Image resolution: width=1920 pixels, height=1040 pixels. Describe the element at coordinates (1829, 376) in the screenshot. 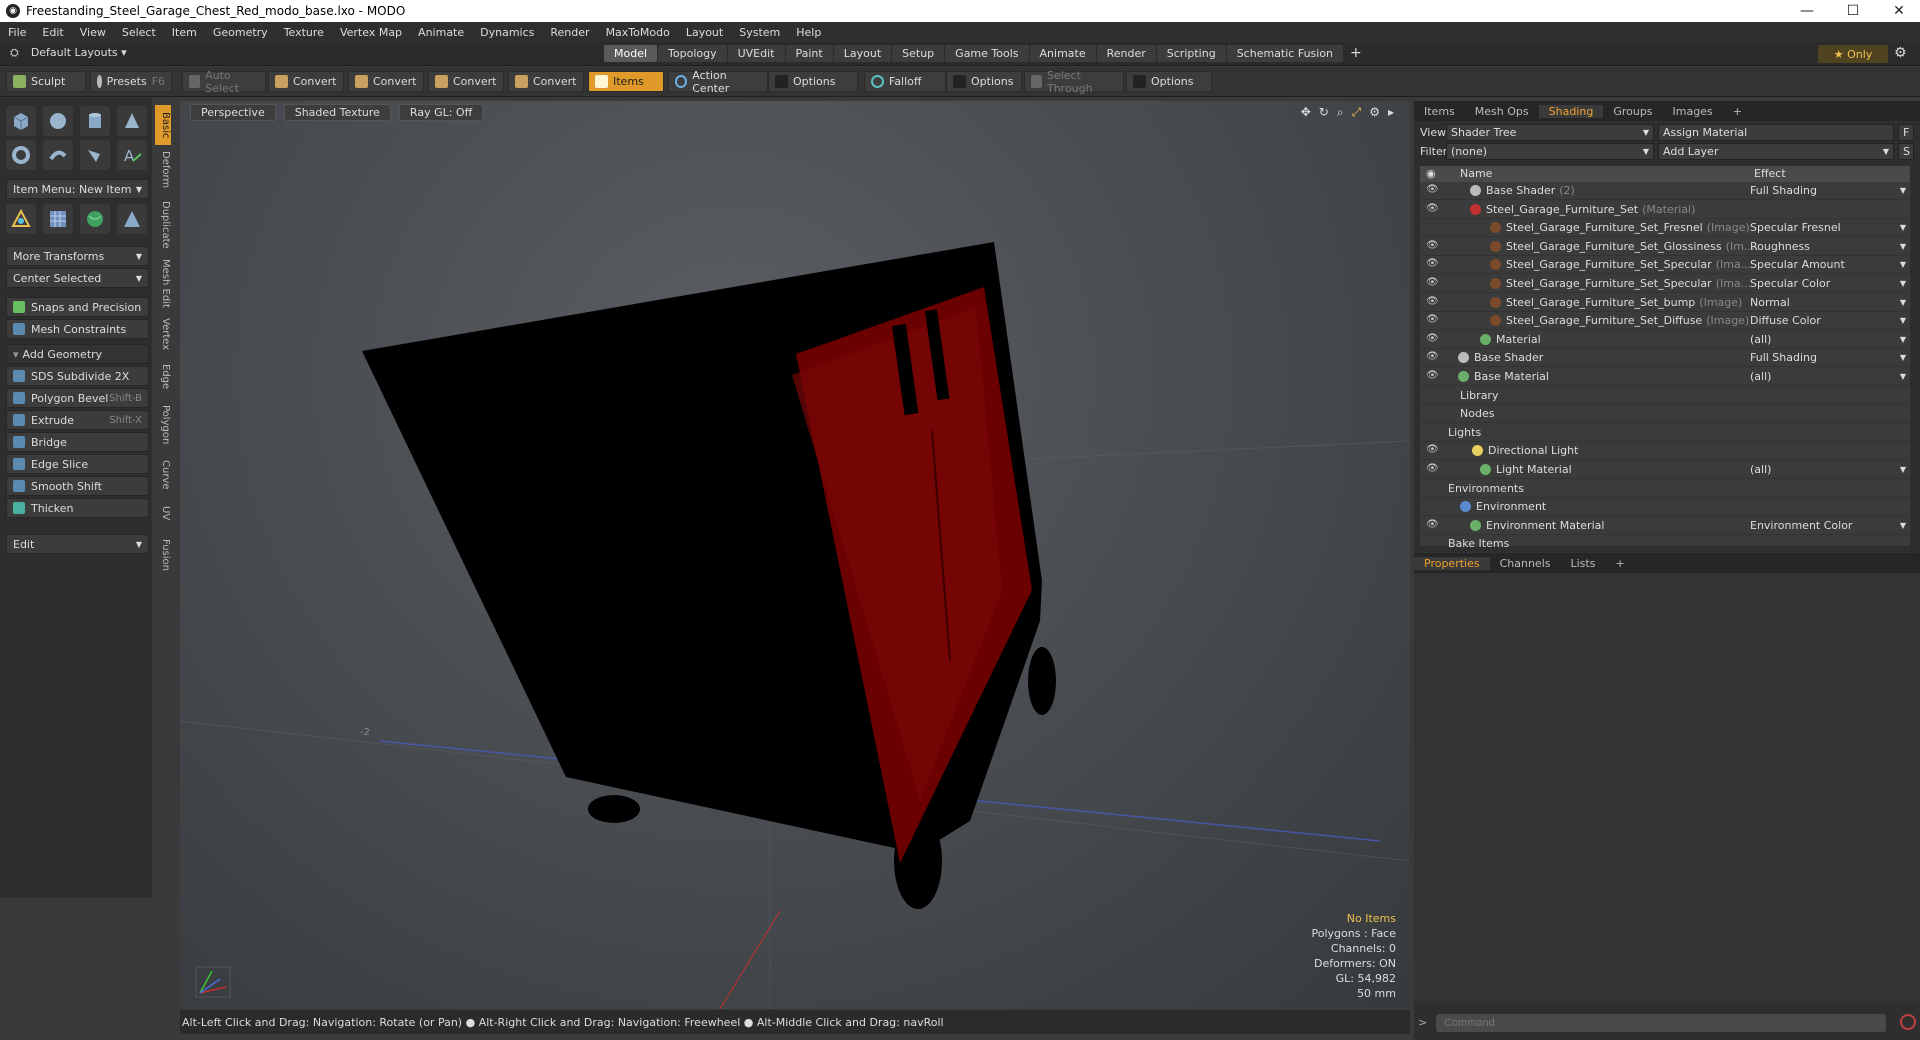

I see `shader-item-effect: (all) ▼` at that location.